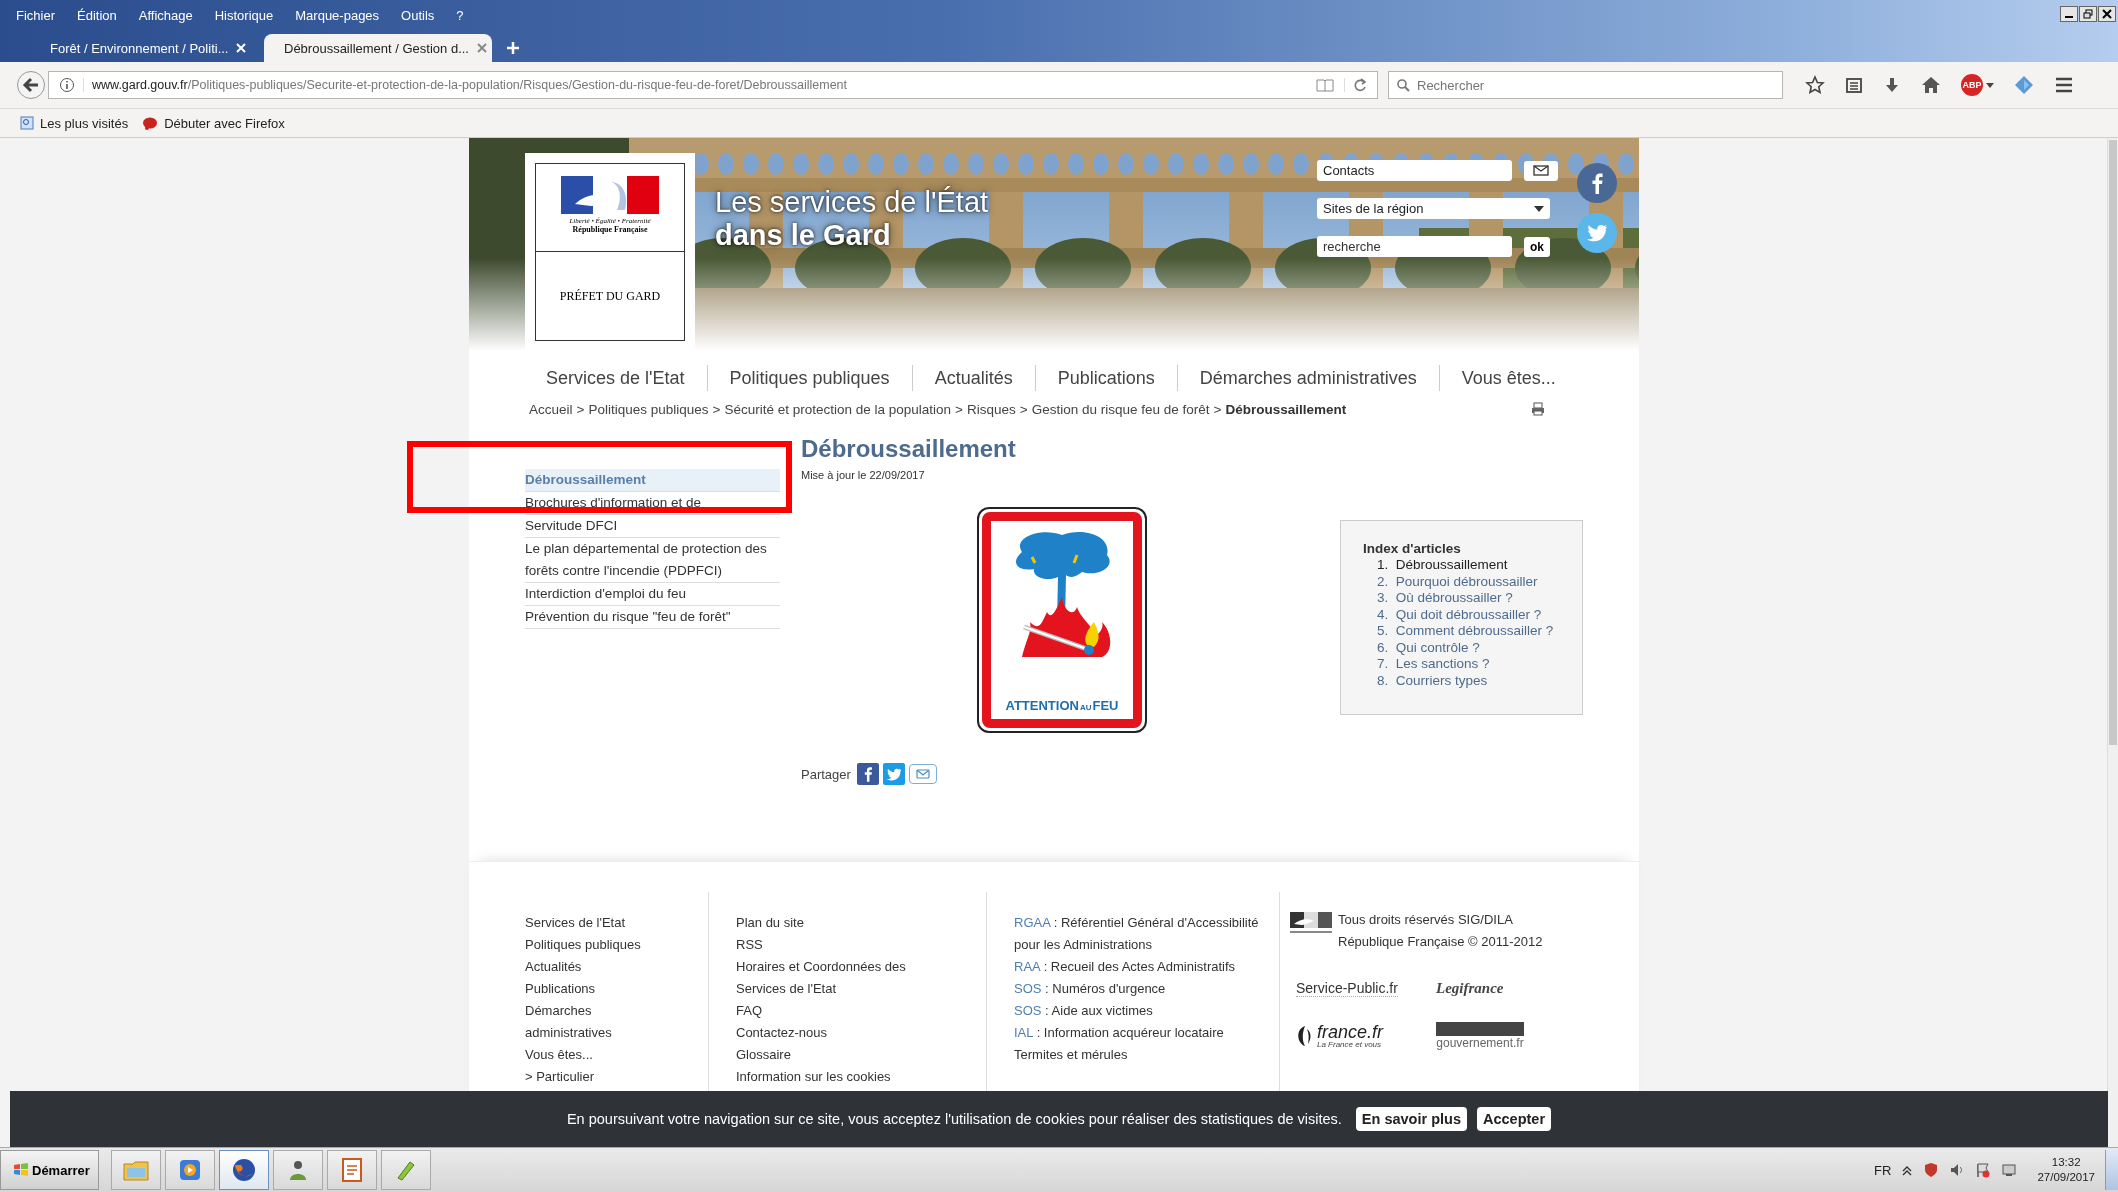 Image resolution: width=2118 pixels, height=1192 pixels. Describe the element at coordinates (648, 409) in the screenshot. I see `breadcrumb-link: Politiques publiques` at that location.